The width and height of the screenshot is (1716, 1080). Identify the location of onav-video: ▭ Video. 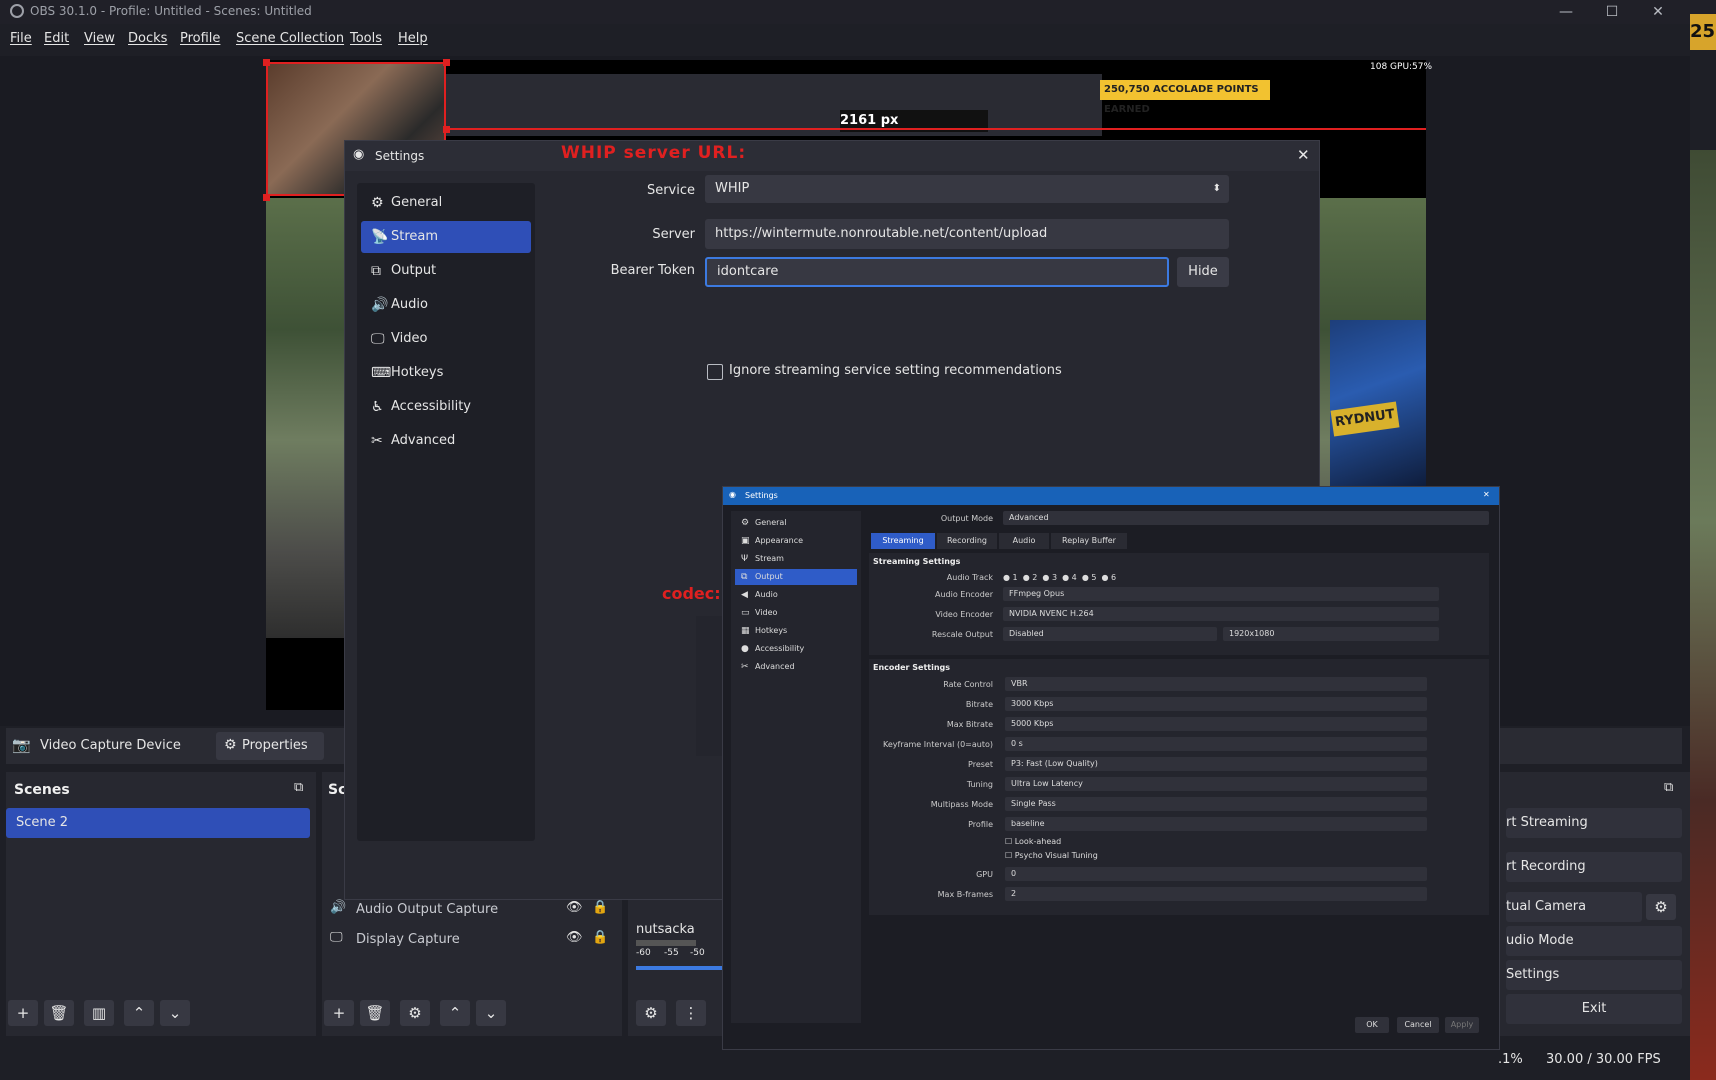
(796, 613).